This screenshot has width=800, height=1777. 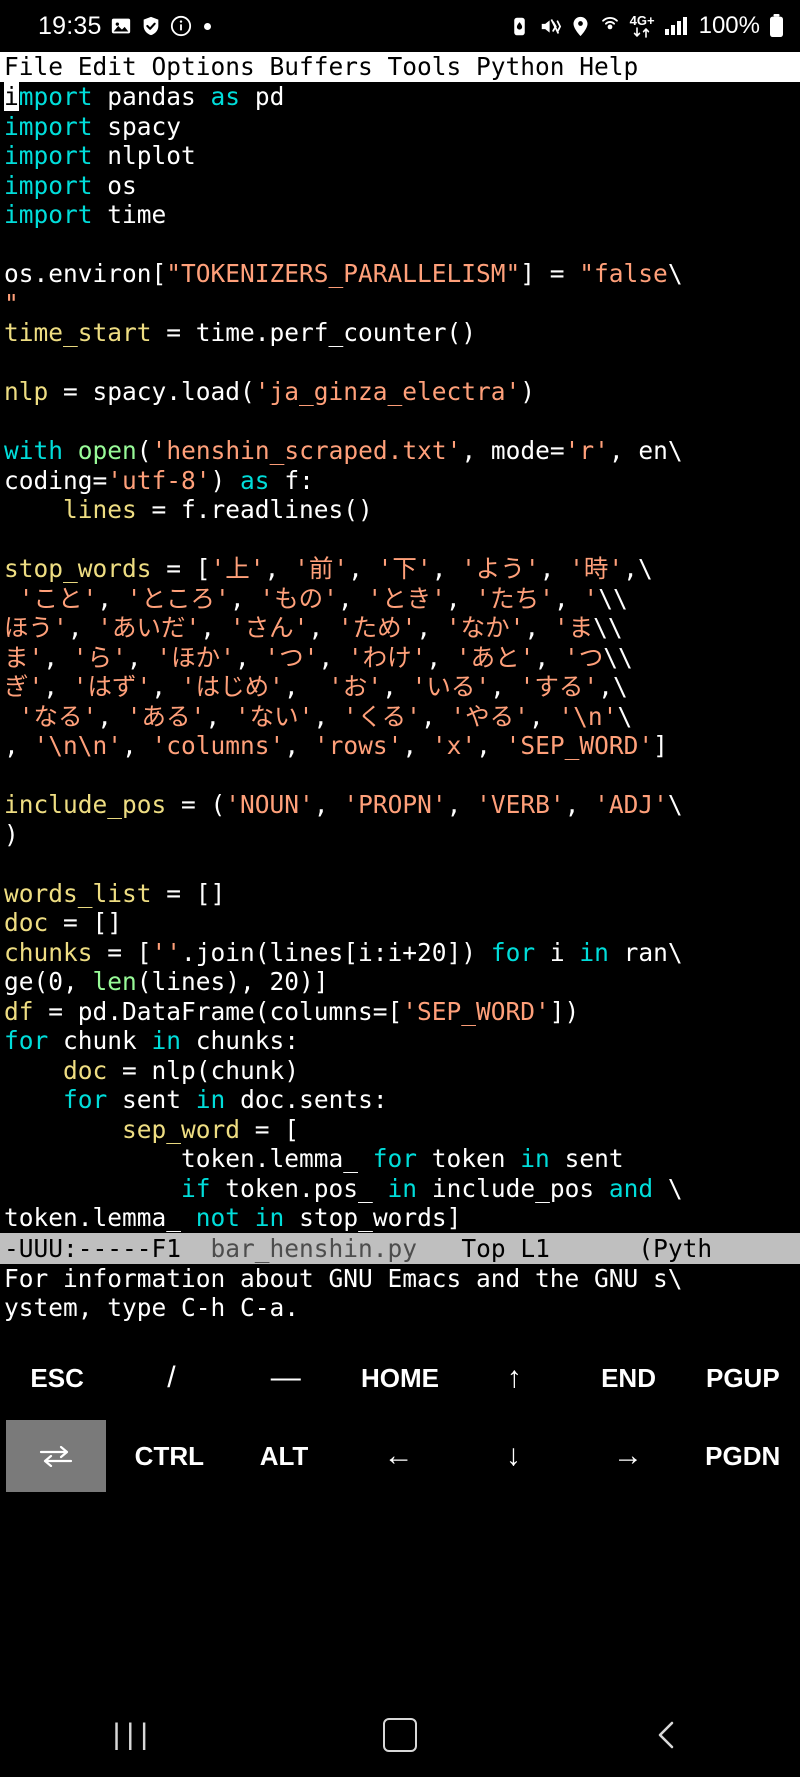 I want to click on key-: ↑, so click(x=514, y=1378).